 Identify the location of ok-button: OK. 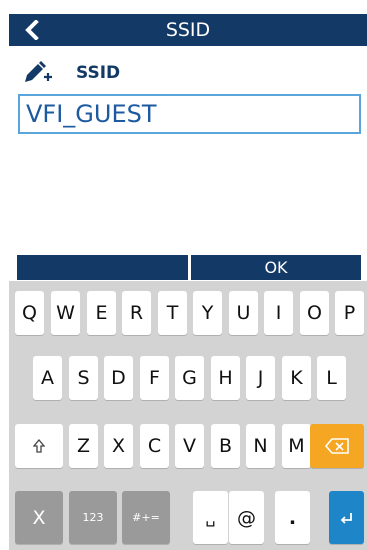
(276, 267).